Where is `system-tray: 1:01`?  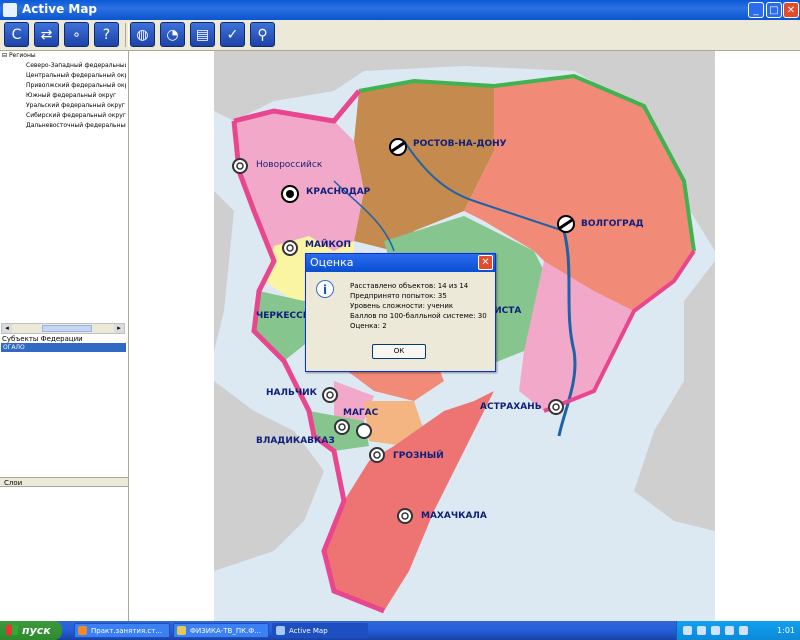 system-tray: 1:01 is located at coordinates (738, 630).